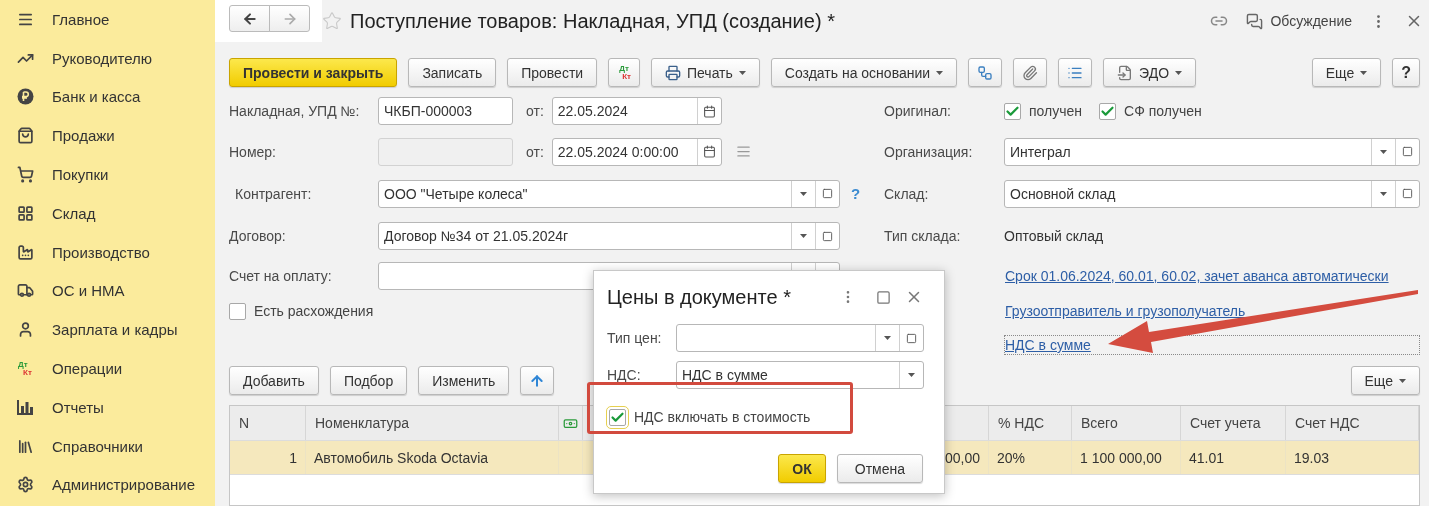 The image size is (1429, 506). What do you see at coordinates (699, 297) in the screenshot?
I see `dialog-title: Цены в документе *` at bounding box center [699, 297].